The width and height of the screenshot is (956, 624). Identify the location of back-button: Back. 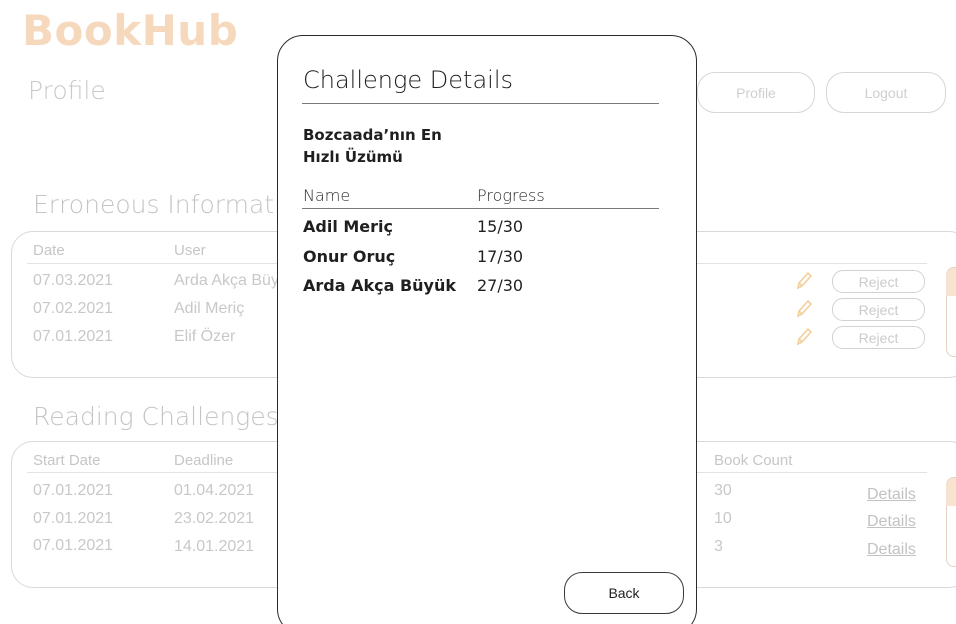
(624, 593).